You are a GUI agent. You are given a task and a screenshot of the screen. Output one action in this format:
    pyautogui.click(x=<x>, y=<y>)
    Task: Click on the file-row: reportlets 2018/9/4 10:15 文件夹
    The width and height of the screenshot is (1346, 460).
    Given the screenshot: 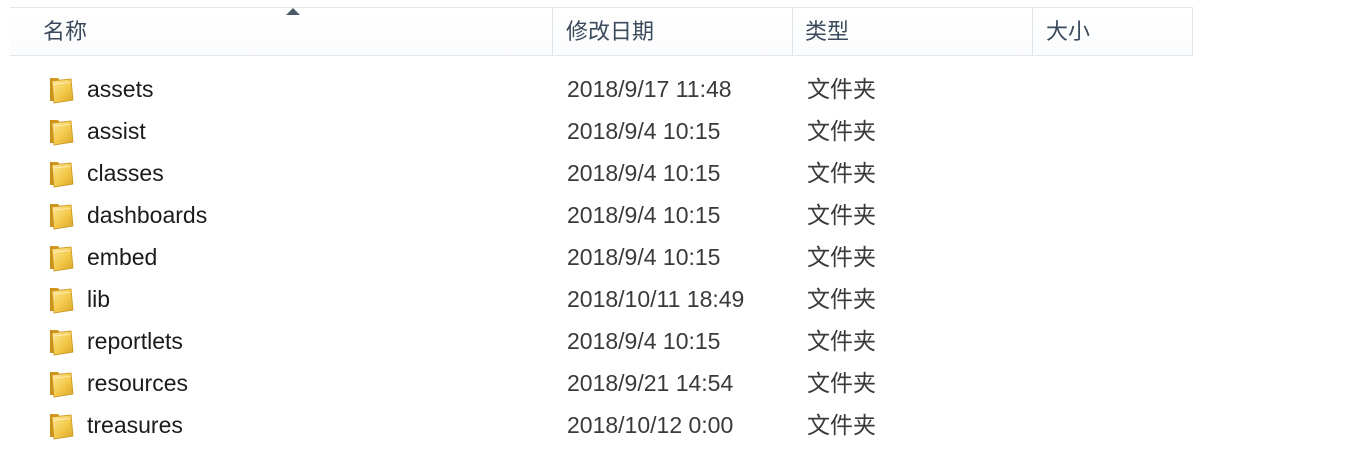 What is the action you would take?
    pyautogui.click(x=673, y=341)
    